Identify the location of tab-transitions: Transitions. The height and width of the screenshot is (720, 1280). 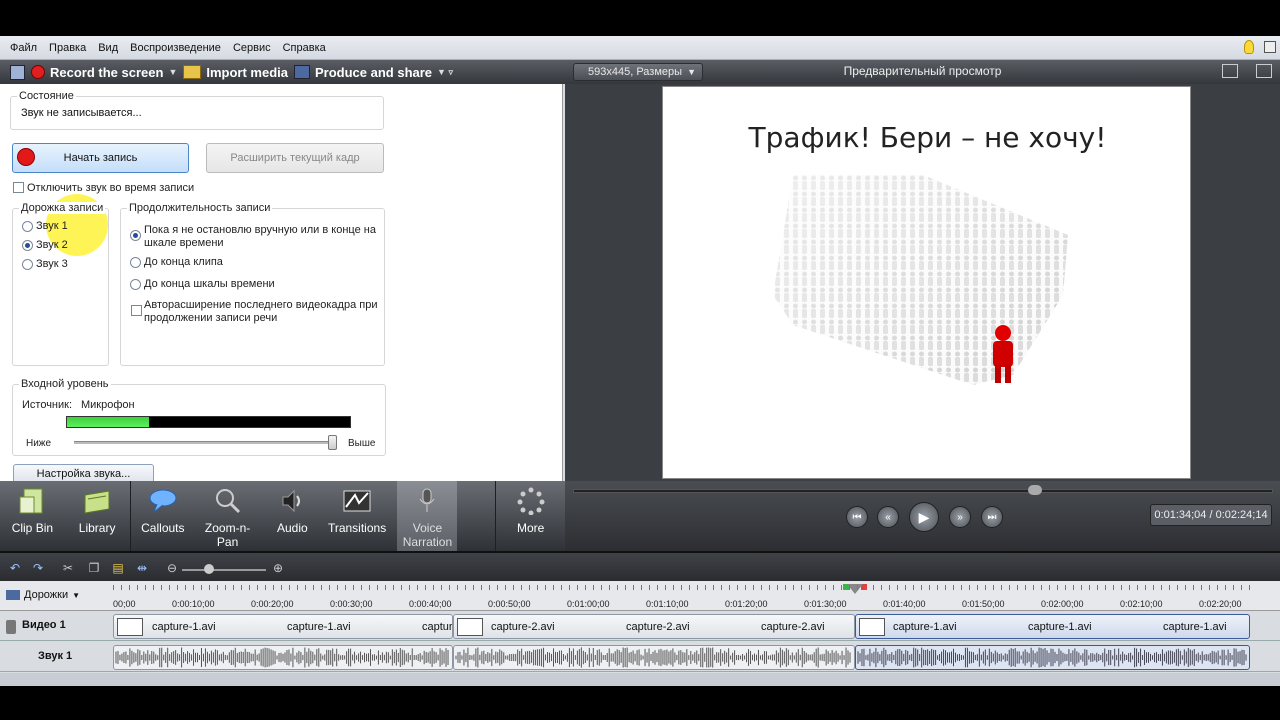
(357, 516).